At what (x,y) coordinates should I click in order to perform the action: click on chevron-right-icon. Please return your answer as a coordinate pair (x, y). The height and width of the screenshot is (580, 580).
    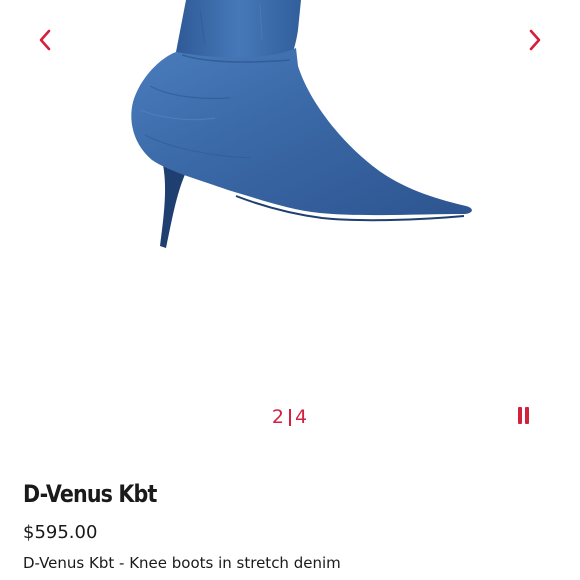
    Looking at the image, I should click on (535, 40).